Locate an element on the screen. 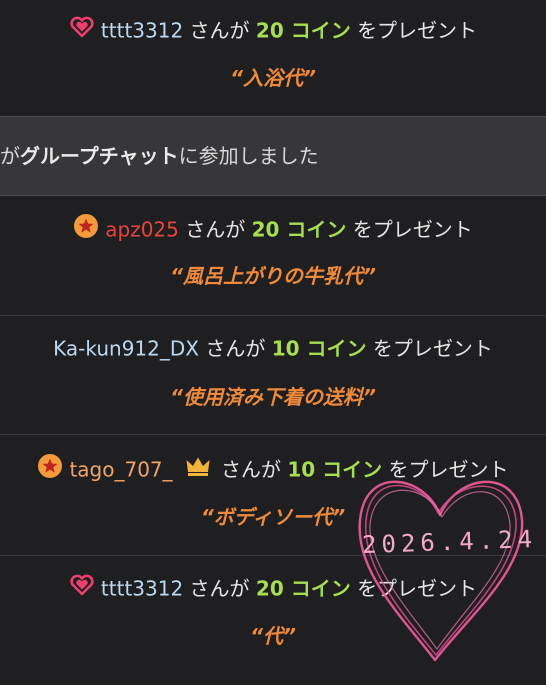 Image resolution: width=546 pixels, height=685 pixels. system-prefix: が is located at coordinates (10, 156).